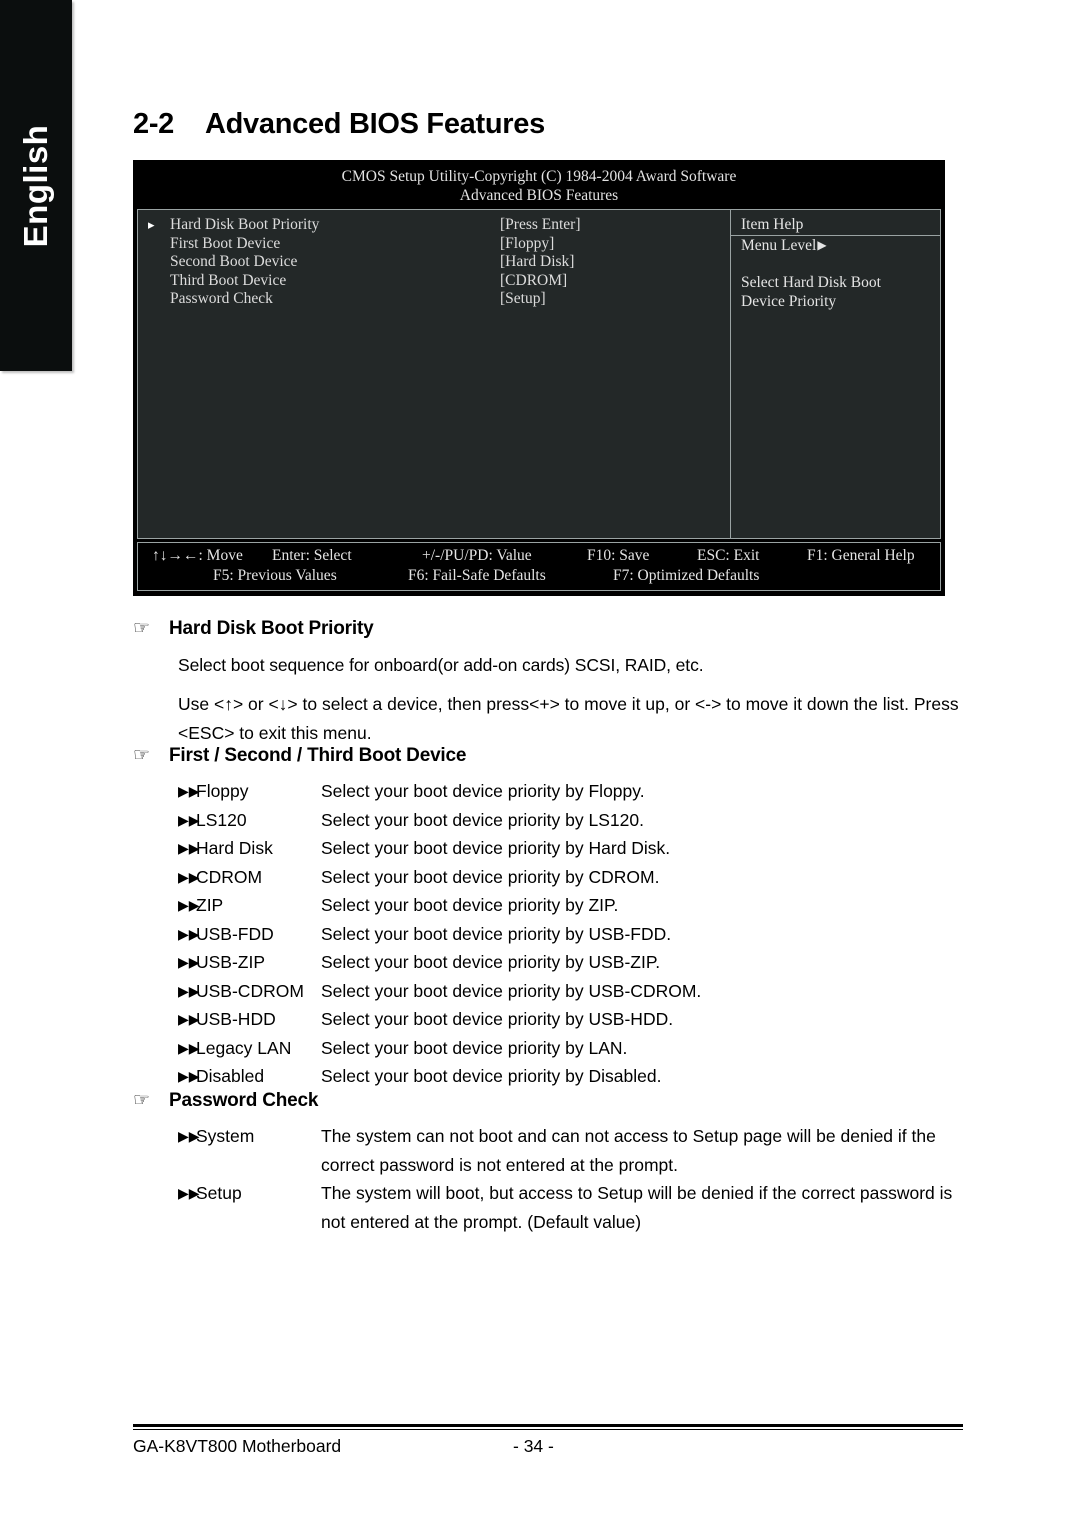 Image resolution: width=1080 pixels, height=1532 pixels. I want to click on key-f10-save: F10: Save, so click(618, 555).